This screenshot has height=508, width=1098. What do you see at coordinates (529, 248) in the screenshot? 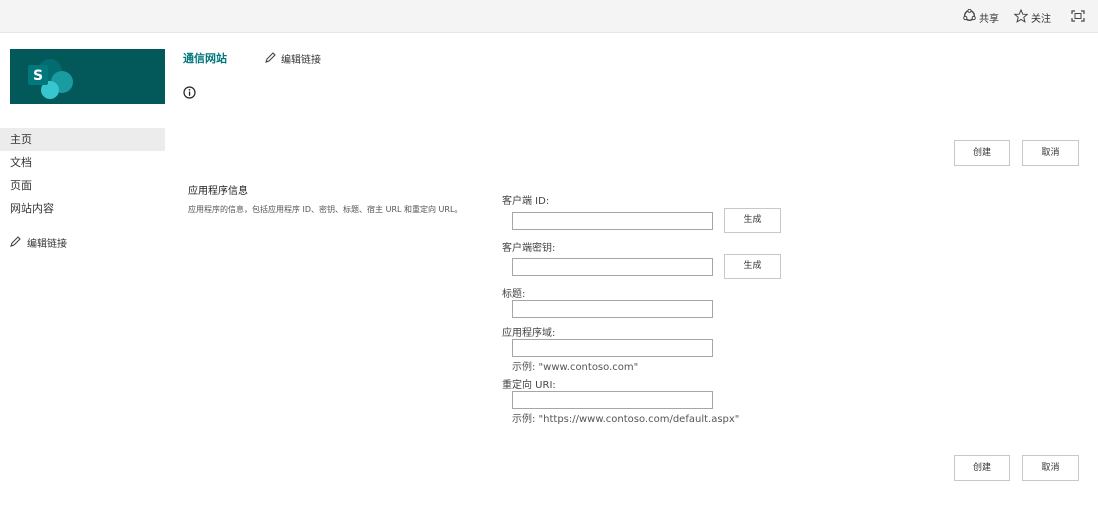
I see `client-secret-label: 客户端密钥:` at bounding box center [529, 248].